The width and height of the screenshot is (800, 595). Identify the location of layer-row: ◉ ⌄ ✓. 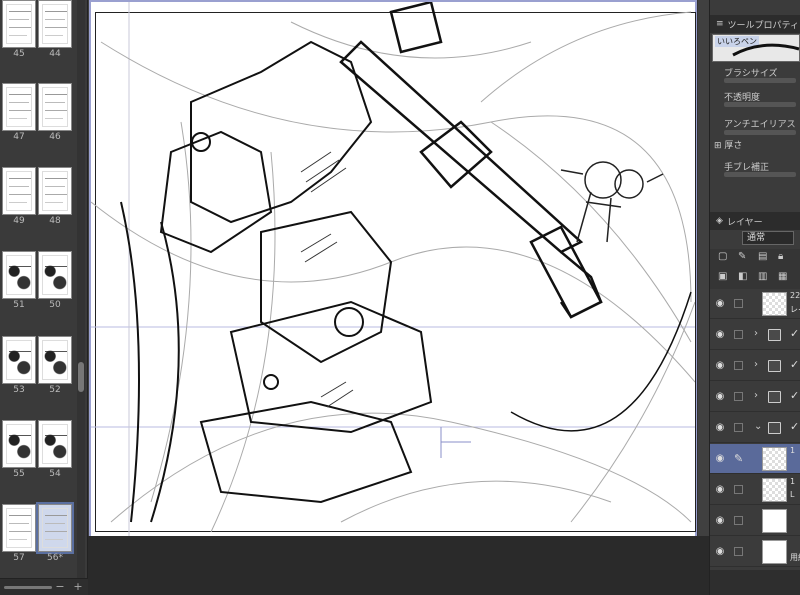
(755, 428).